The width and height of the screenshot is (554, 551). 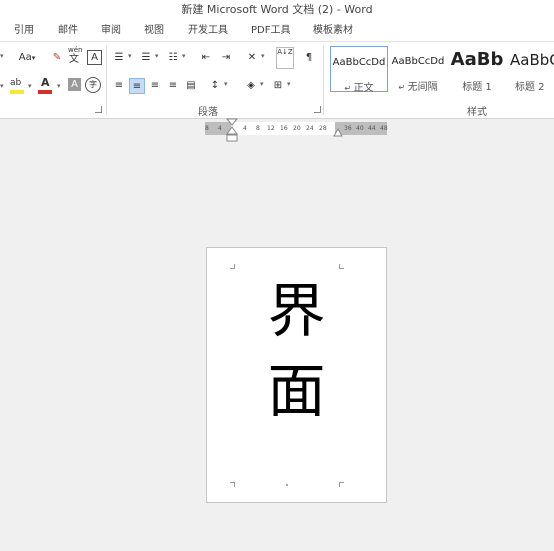 I want to click on style-no-spacing: AaBbCcDd ↵ 无间隔, so click(x=418, y=69).